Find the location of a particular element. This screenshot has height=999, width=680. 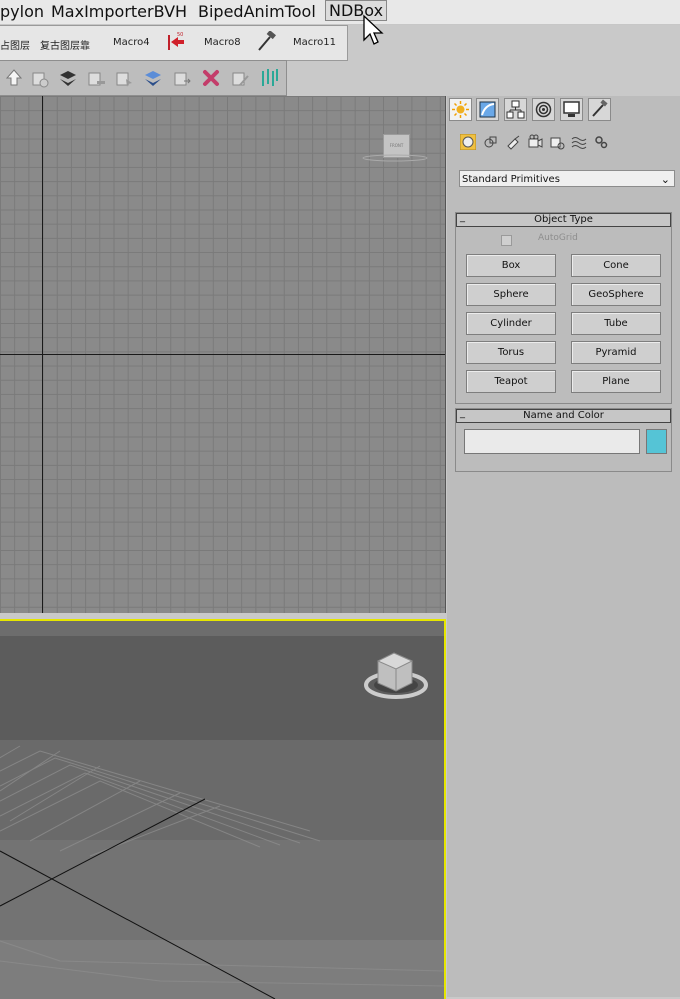

display-icon is located at coordinates (571, 109).